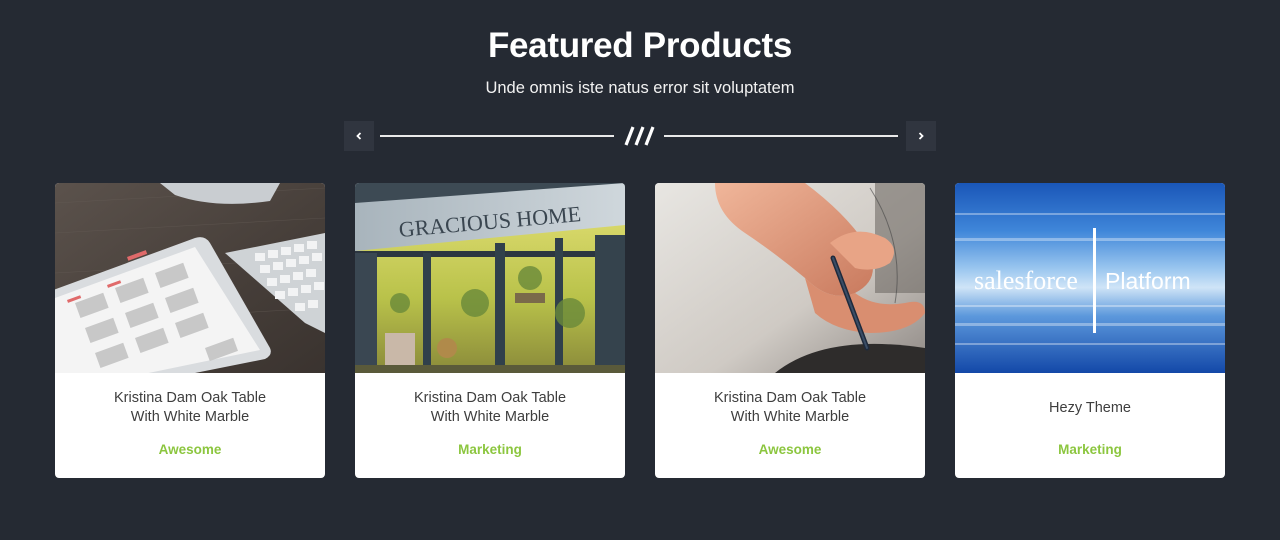 The width and height of the screenshot is (1280, 540). I want to click on tablet-calendar-keyboard-photo, so click(190, 278).